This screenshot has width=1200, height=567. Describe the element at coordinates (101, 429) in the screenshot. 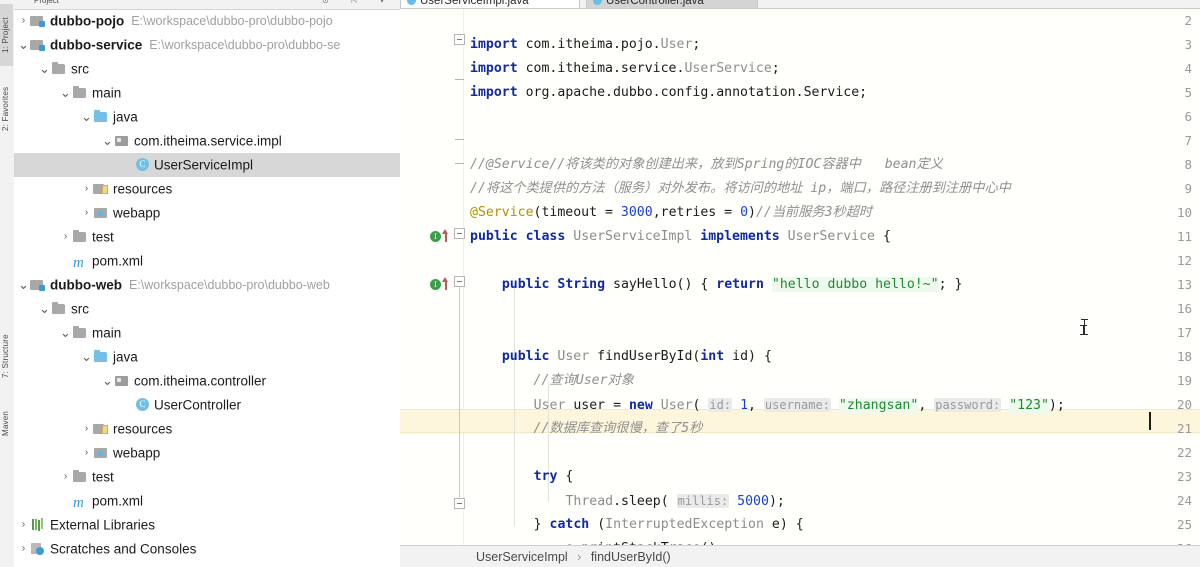

I see `resources-folder-icon` at that location.